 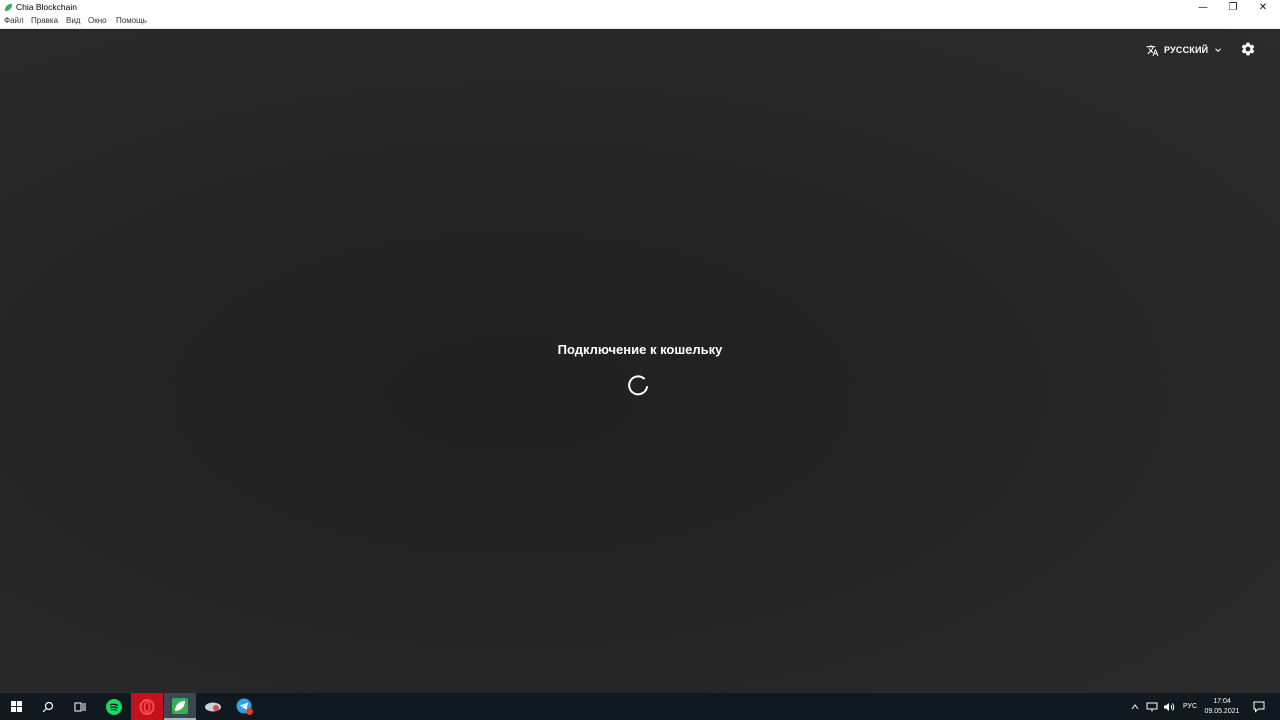 I want to click on minimize-button: —, so click(x=1203, y=7).